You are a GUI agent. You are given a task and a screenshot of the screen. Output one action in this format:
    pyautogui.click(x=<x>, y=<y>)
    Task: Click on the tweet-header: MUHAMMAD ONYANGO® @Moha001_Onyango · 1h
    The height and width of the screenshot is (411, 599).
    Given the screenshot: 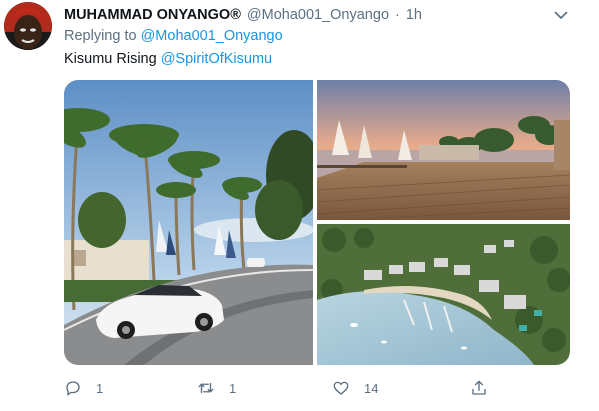 What is the action you would take?
    pyautogui.click(x=243, y=15)
    